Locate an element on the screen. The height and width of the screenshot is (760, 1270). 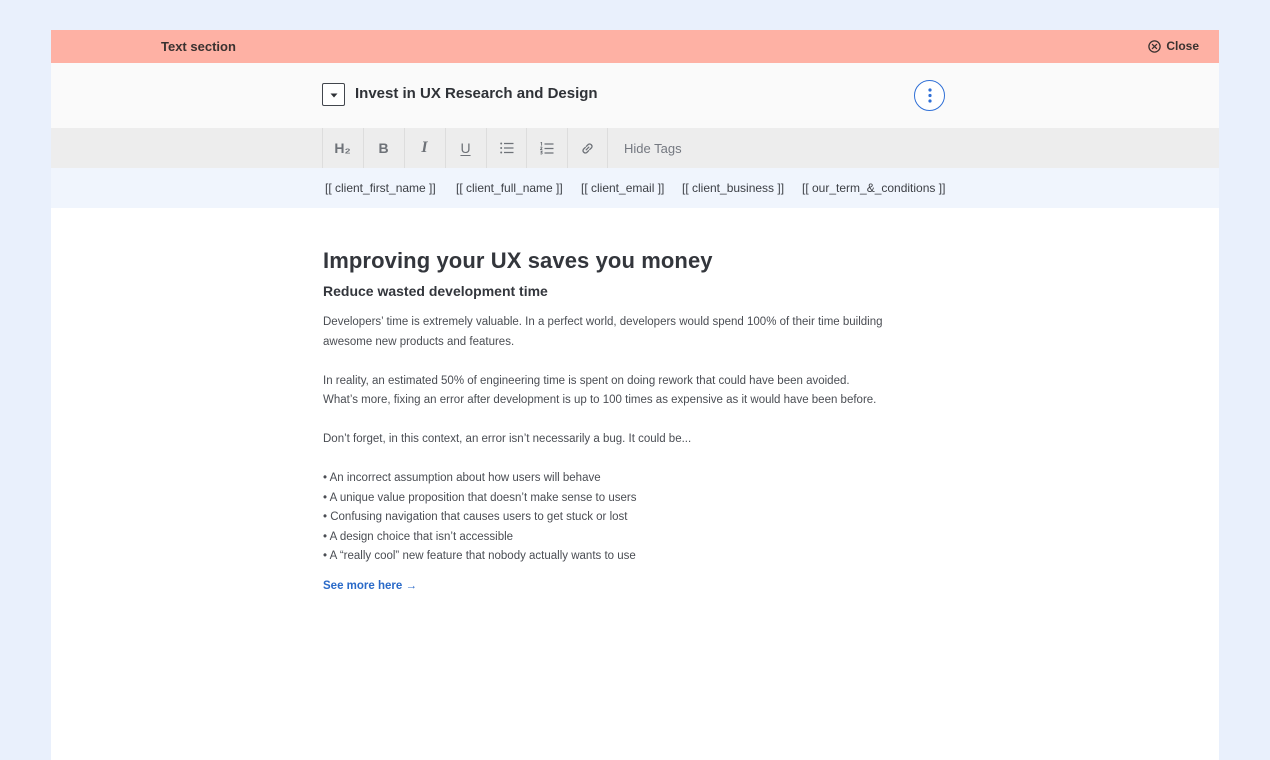
tag-client-full-name: [[ client_full_name ]] is located at coordinates (509, 188).